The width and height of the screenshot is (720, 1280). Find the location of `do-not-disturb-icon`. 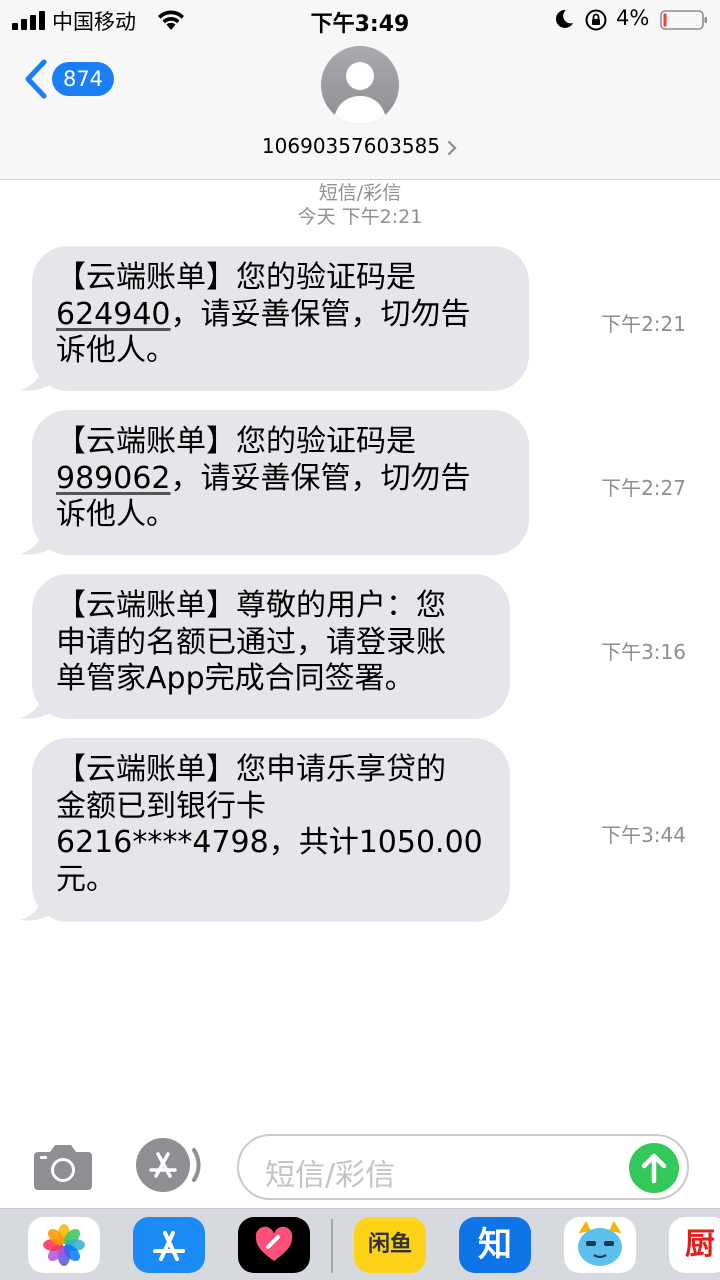

do-not-disturb-icon is located at coordinates (564, 18).